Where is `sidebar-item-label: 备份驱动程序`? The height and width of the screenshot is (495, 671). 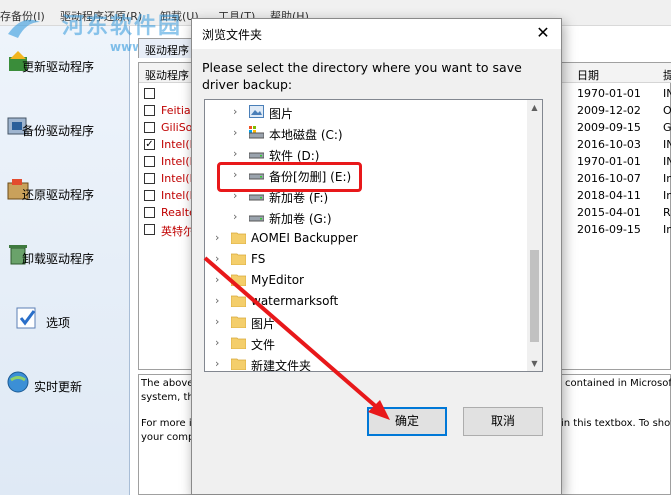 sidebar-item-label: 备份驱动程序 is located at coordinates (58, 131).